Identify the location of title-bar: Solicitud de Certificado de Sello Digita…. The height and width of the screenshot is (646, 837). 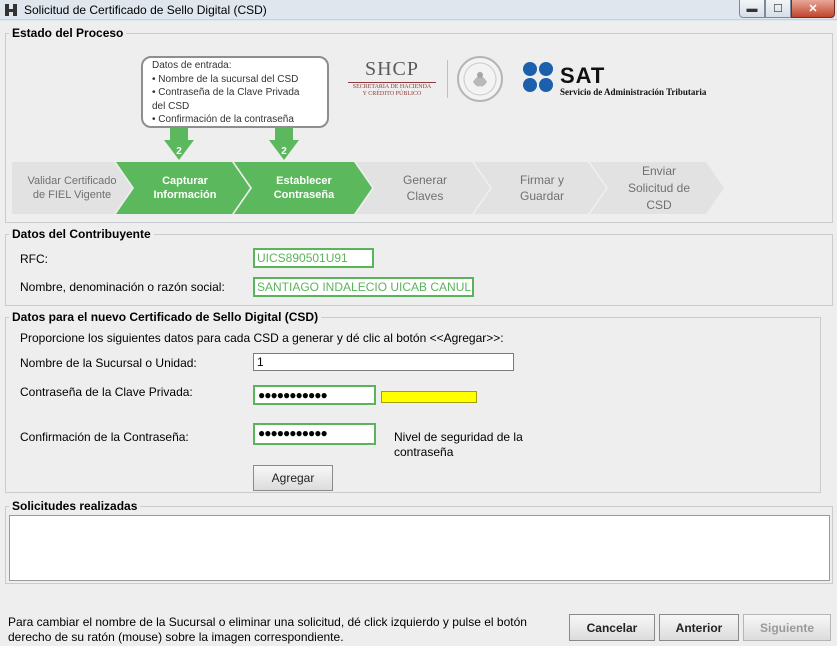
(418, 10).